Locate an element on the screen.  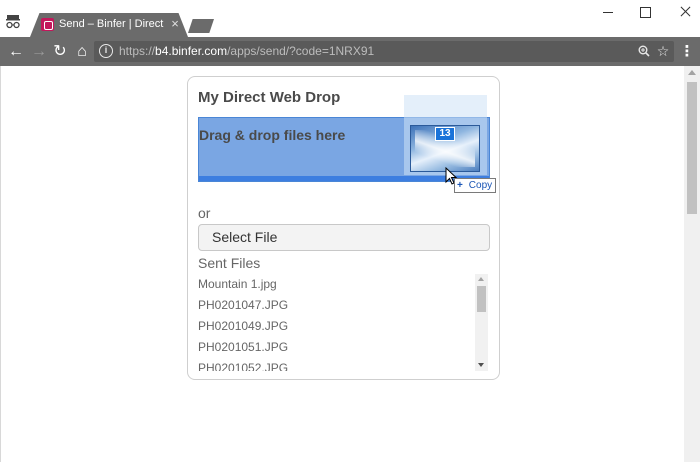
site-info-icon: i is located at coordinates (106, 51).